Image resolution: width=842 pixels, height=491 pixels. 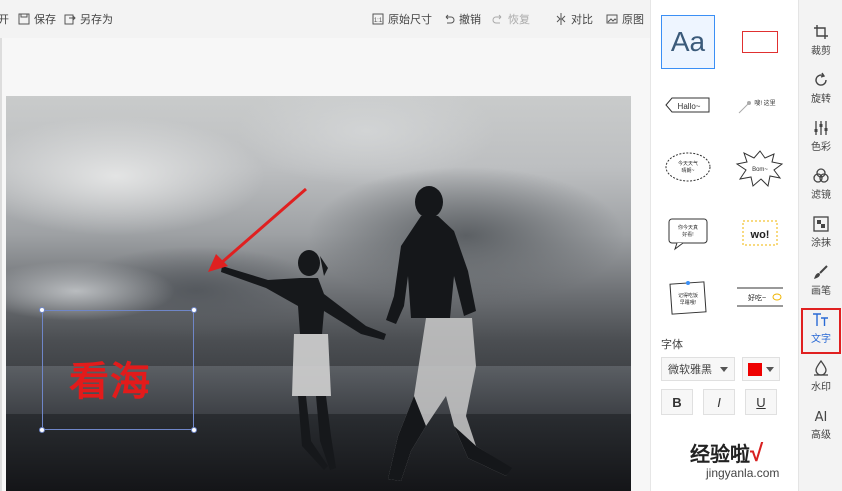 I want to click on rail-label-advanced: 高级, so click(x=821, y=435).